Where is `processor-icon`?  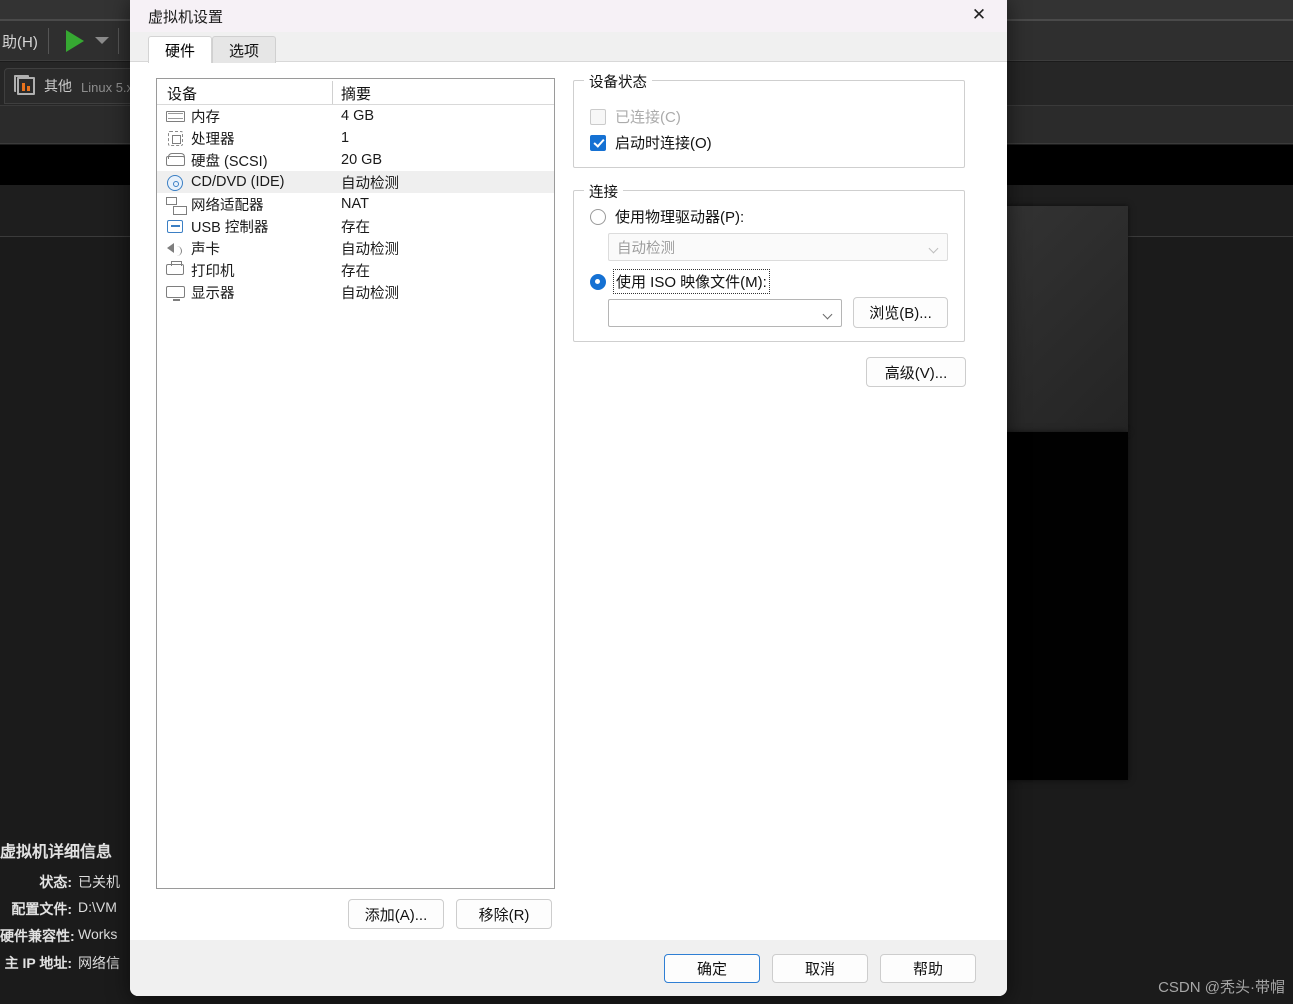 processor-icon is located at coordinates (176, 138).